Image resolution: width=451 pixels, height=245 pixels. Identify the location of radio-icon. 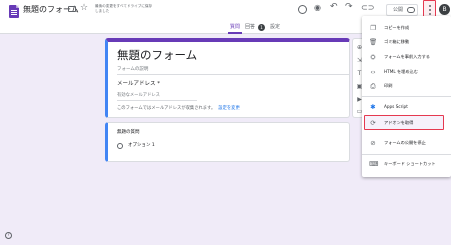
(120, 146).